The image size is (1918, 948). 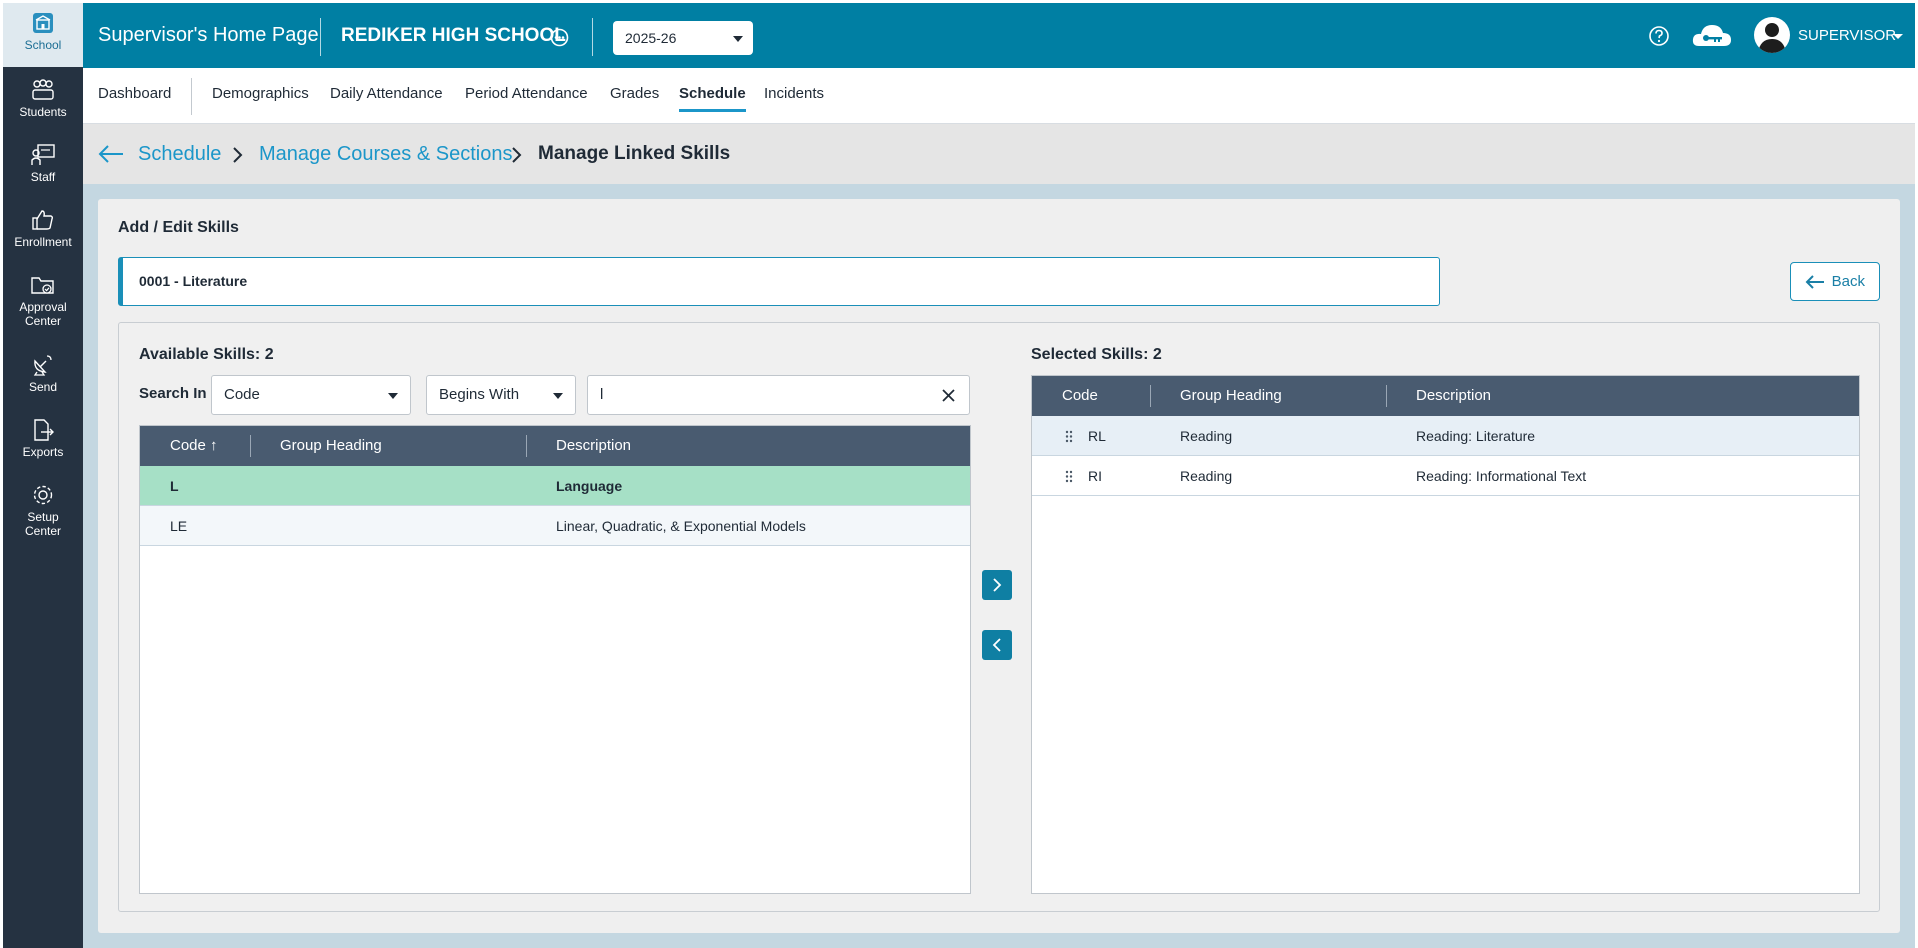 I want to click on table-row: RL Reading Reading: Literature, so click(x=1445, y=436).